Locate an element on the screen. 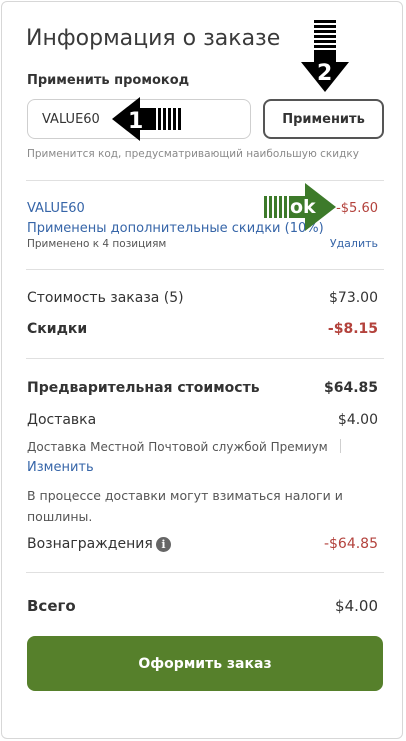  ok-arrow-icon: ok is located at coordinates (300, 207).